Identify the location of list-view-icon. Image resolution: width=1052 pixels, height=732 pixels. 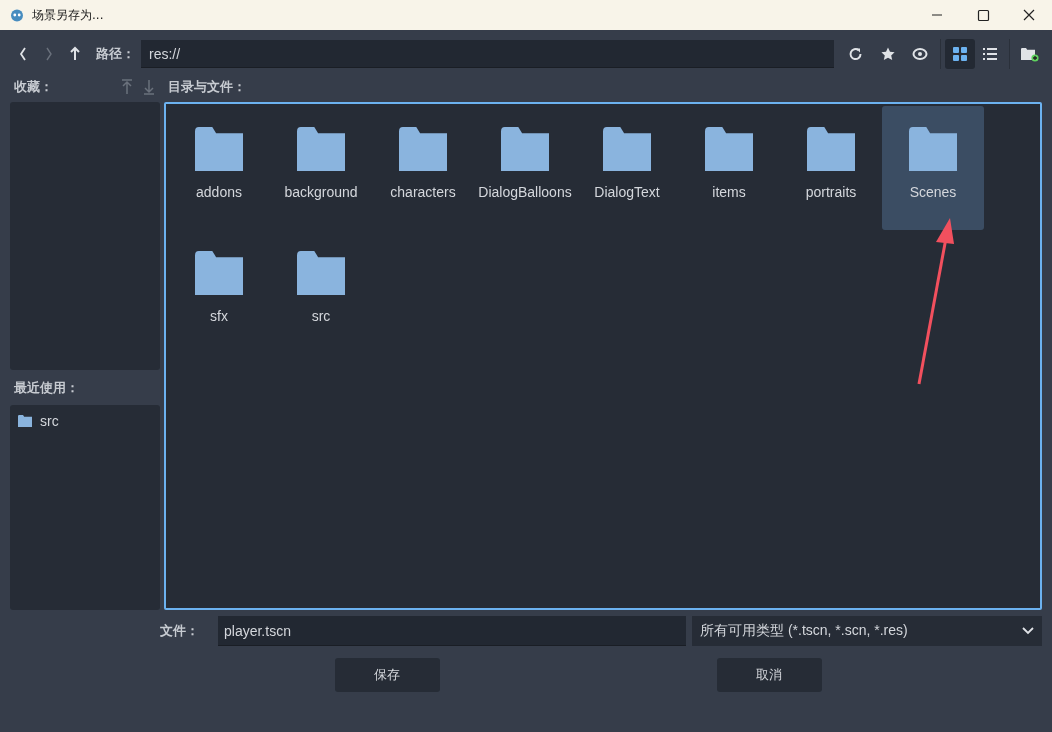
(990, 54).